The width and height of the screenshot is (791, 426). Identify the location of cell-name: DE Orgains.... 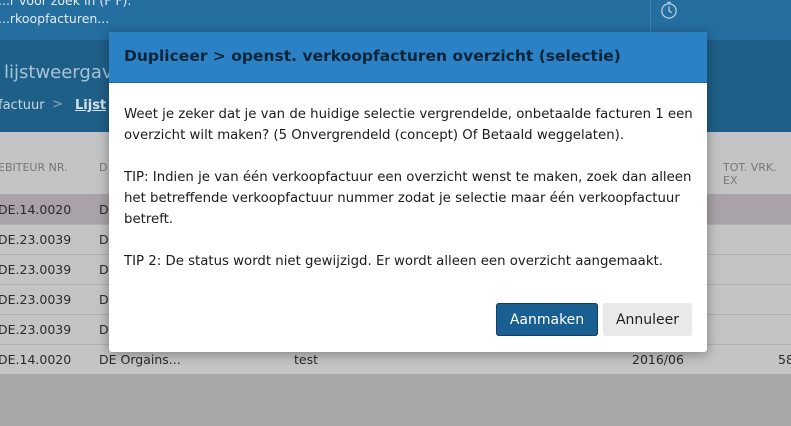
(140, 359).